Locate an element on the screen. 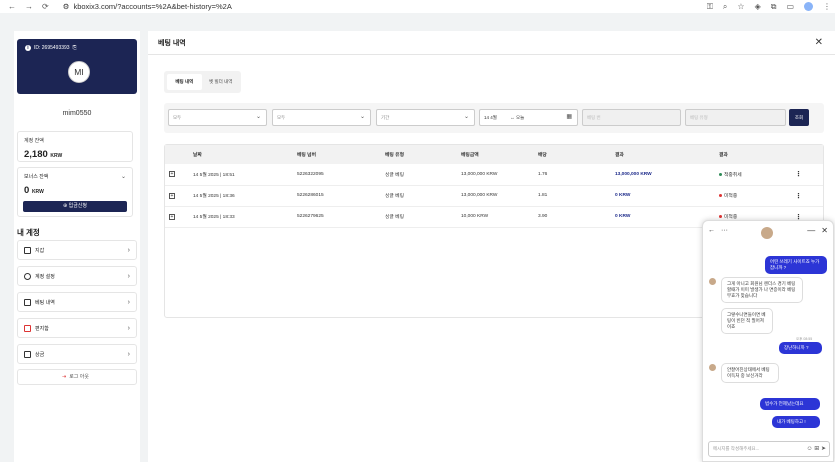 This screenshot has width=835, height=462. sidebar-item-bet-history: 베팅 내역 › is located at coordinates (77, 302).